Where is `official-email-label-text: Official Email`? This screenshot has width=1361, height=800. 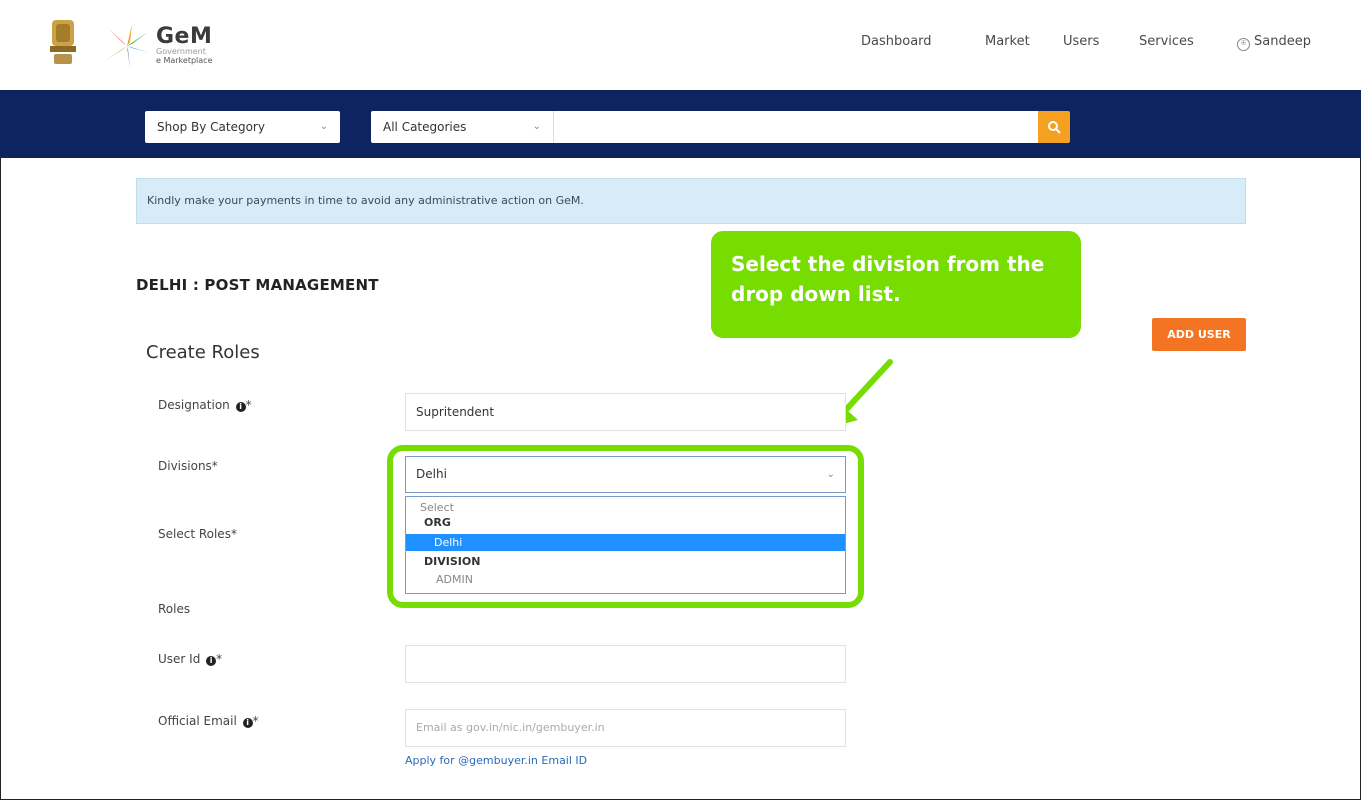
official-email-label-text: Official Email is located at coordinates (197, 721).